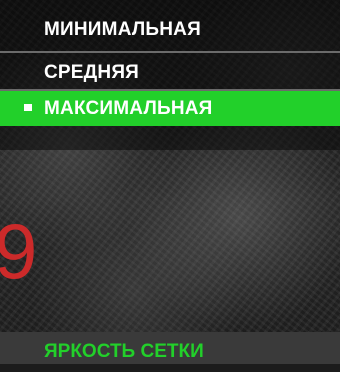 The width and height of the screenshot is (340, 372). What do you see at coordinates (122, 29) in the screenshot?
I see `menu-item-label: МИНИМАЛЬНАЯ` at bounding box center [122, 29].